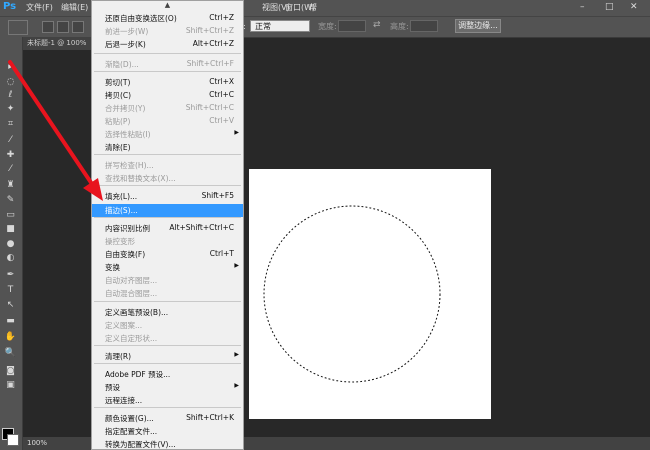 Image resolution: width=650 pixels, height=450 pixels. I want to click on edit-menu-item: 内容识别比例 Alt+Shift+Ctrl+C, so click(167, 228).